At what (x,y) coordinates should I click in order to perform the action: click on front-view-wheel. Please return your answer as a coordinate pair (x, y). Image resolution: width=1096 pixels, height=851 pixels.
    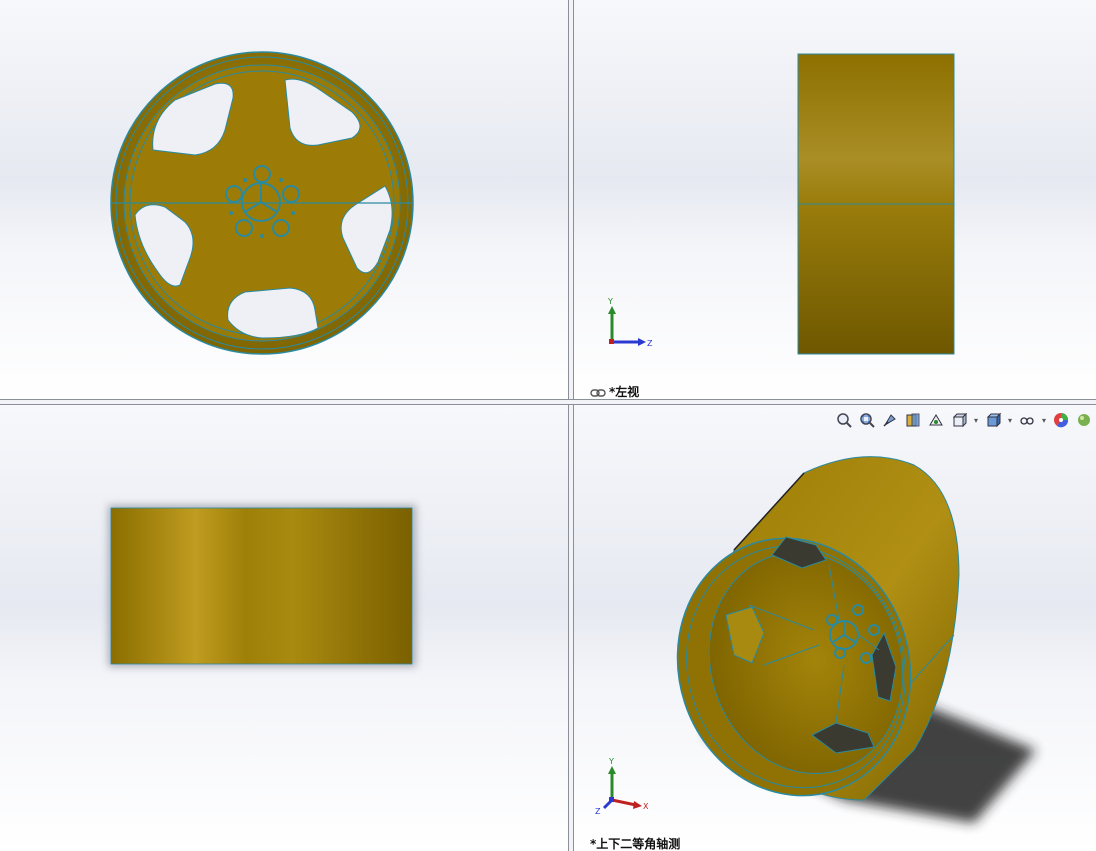
    Looking at the image, I should click on (262, 203).